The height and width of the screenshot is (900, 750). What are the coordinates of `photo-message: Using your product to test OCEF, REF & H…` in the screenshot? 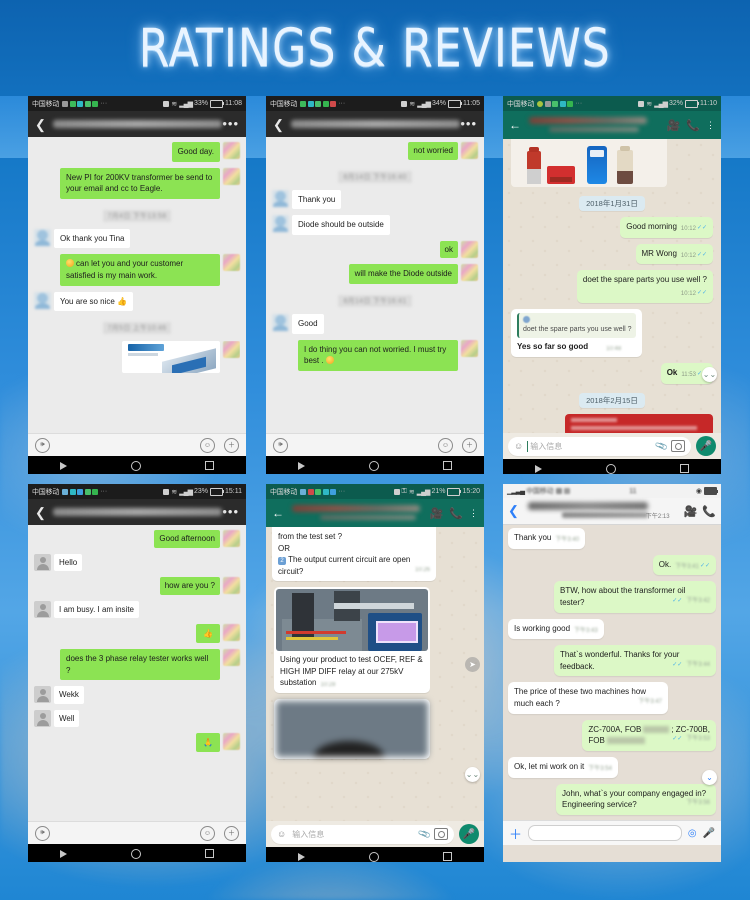 It's located at (352, 640).